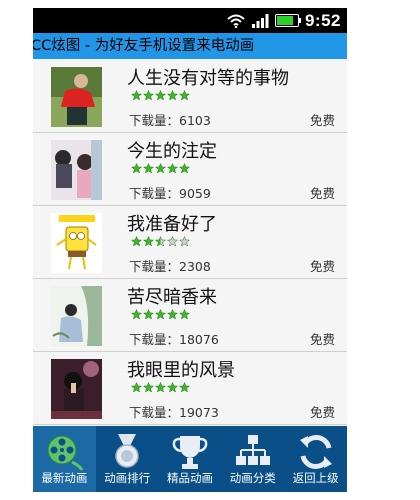 The width and height of the screenshot is (420, 500). I want to click on tab-hierarchy: 动画分类, so click(252, 459).